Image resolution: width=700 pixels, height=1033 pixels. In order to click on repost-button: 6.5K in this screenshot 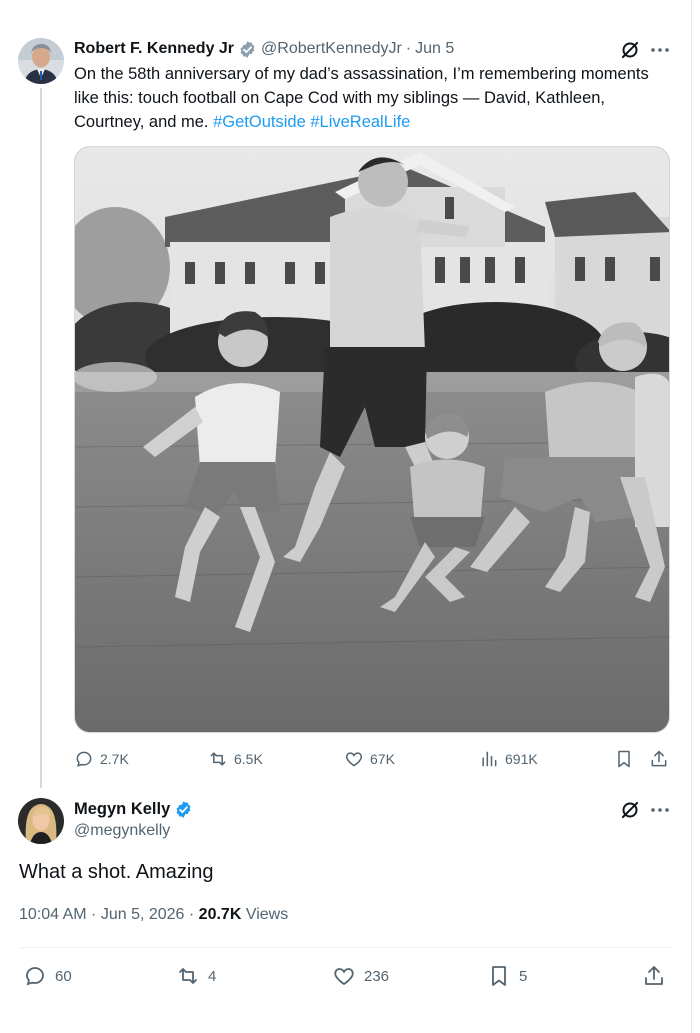, I will do `click(235, 759)`.